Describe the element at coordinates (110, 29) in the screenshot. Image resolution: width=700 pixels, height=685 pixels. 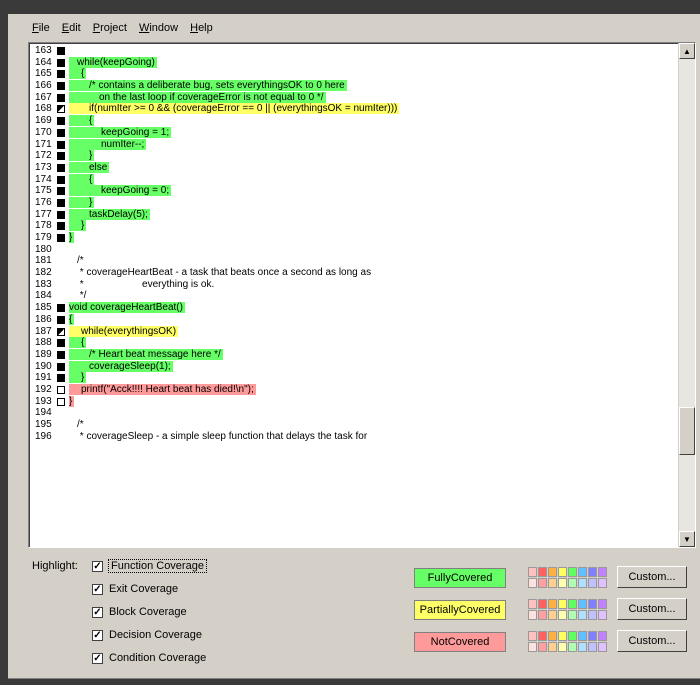
I see `menu-project: Project` at that location.